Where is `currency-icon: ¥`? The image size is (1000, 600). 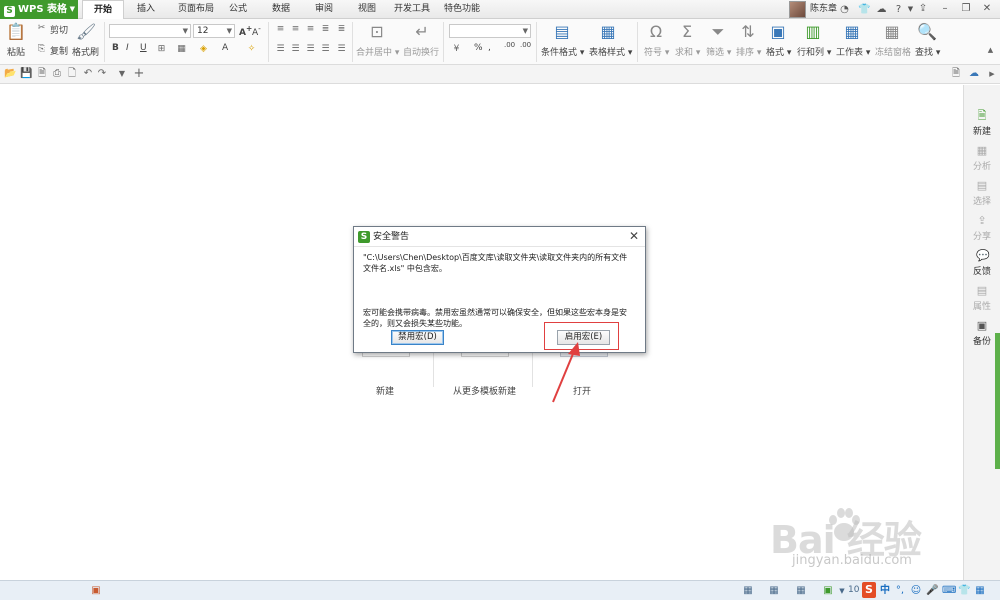 currency-icon: ¥ is located at coordinates (456, 49).